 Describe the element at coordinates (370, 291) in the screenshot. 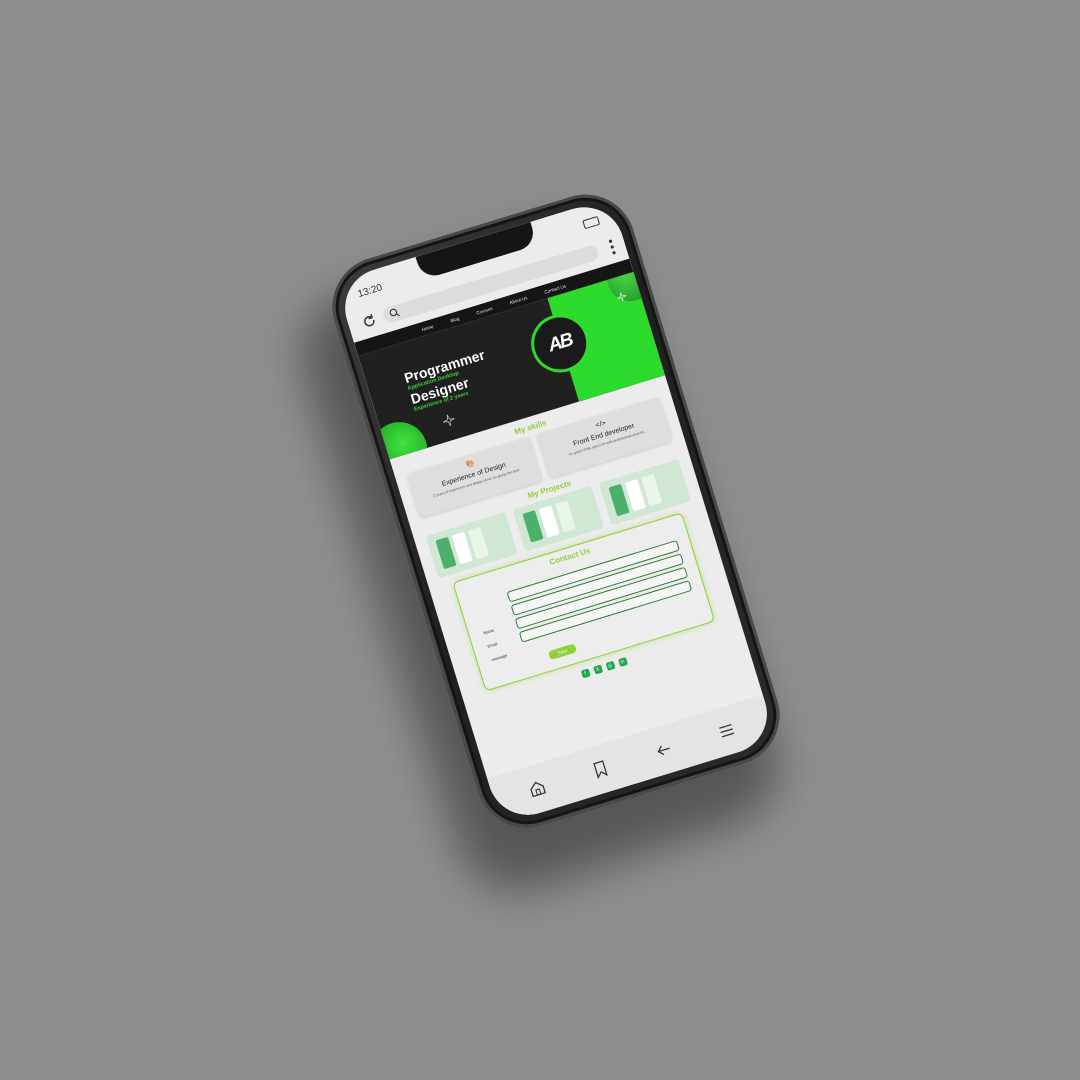

I see `status-time: 13:20` at that location.